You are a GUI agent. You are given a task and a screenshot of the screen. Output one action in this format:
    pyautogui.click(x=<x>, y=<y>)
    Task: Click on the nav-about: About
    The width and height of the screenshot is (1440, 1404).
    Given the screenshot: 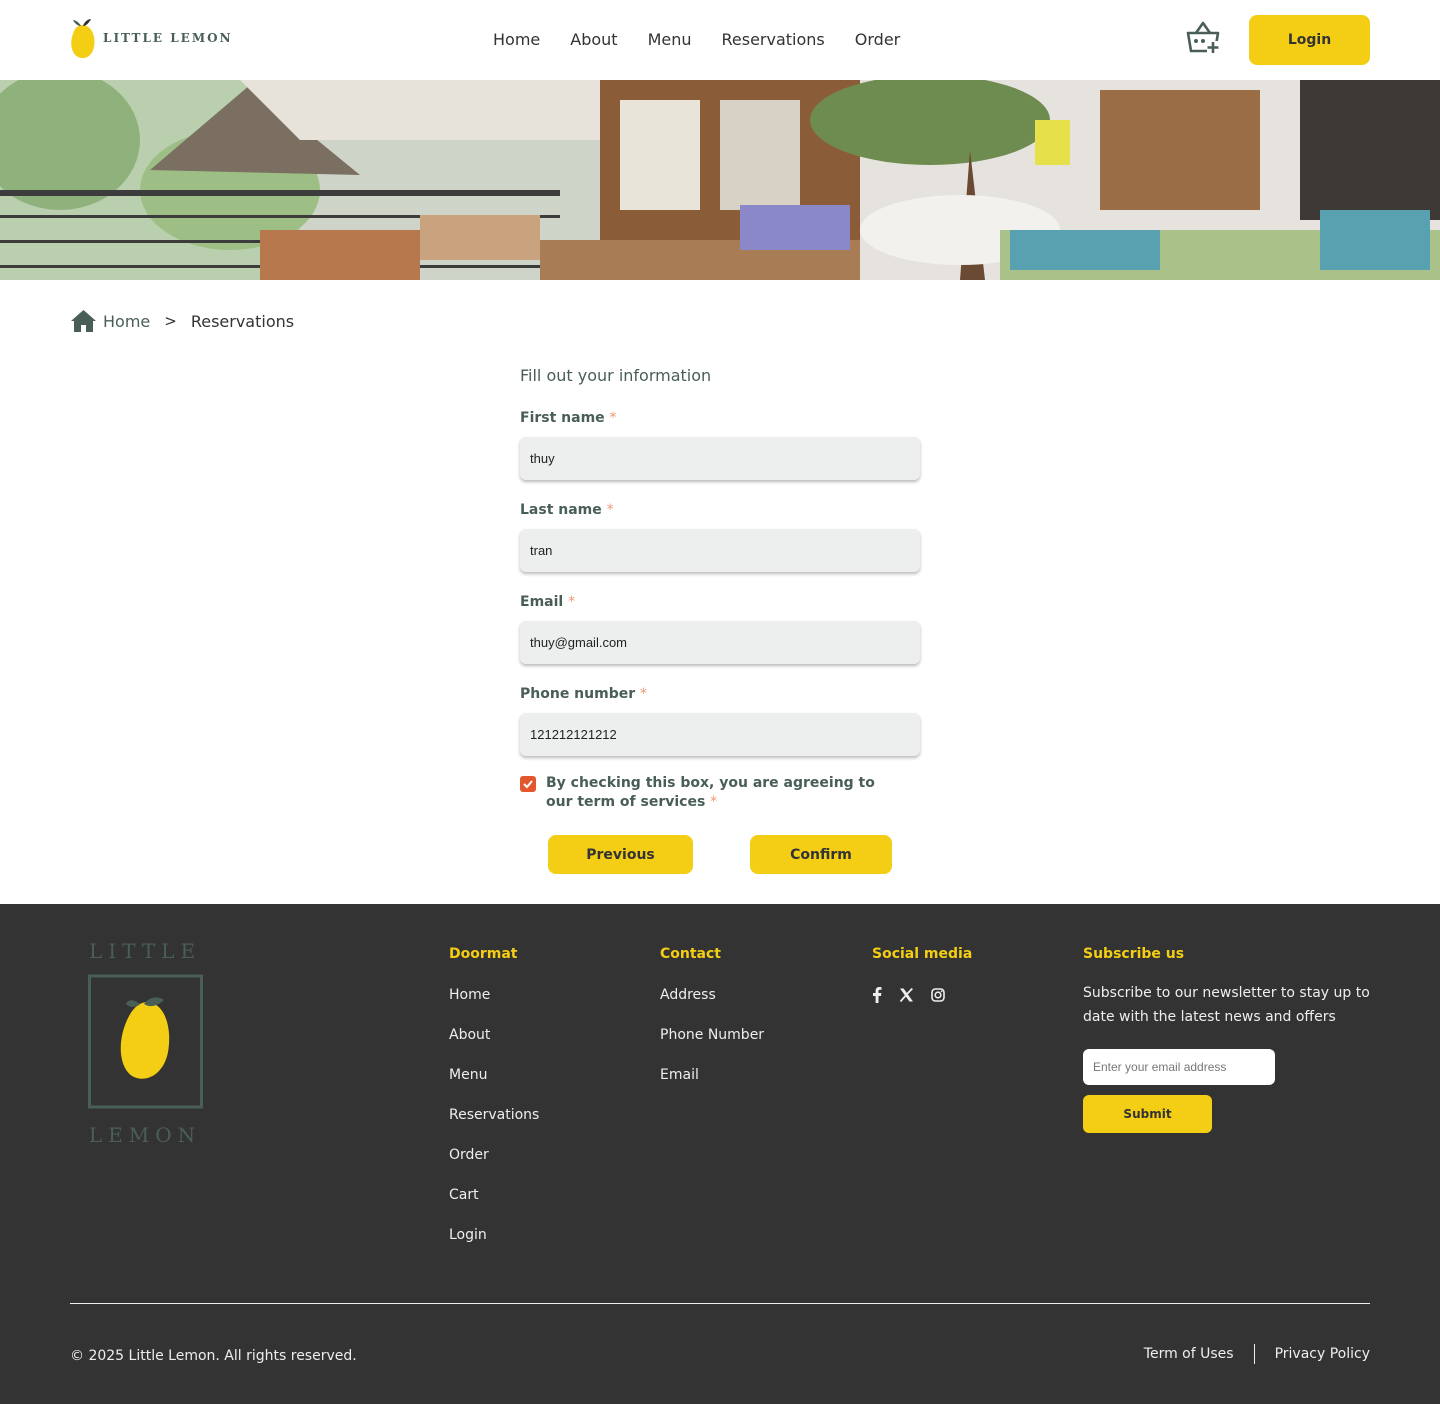 What is the action you would take?
    pyautogui.click(x=593, y=40)
    